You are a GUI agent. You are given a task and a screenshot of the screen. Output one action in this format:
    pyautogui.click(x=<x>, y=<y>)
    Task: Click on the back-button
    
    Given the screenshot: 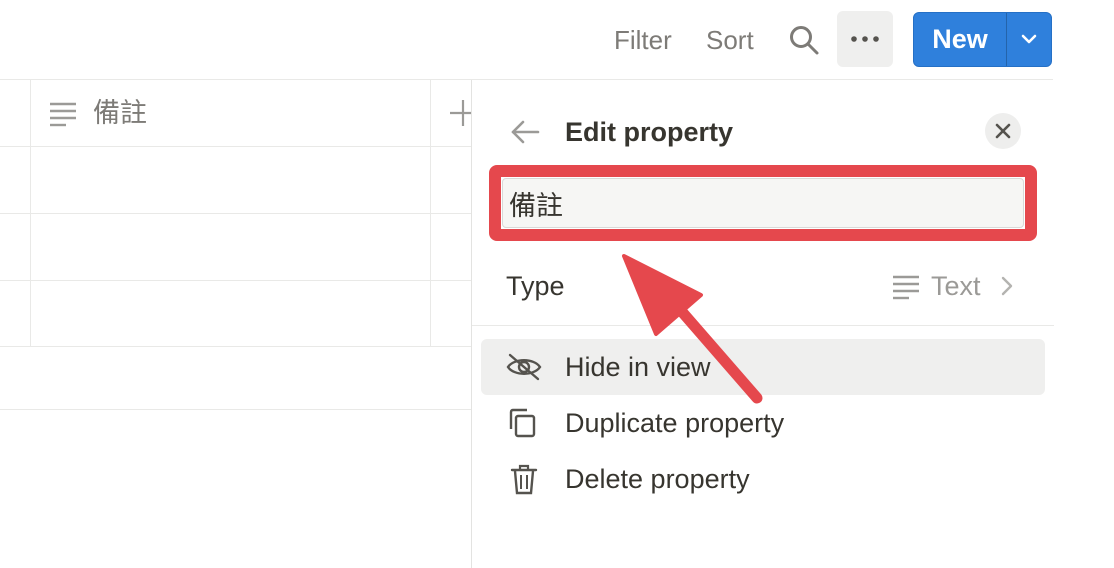 What is the action you would take?
    pyautogui.click(x=524, y=132)
    